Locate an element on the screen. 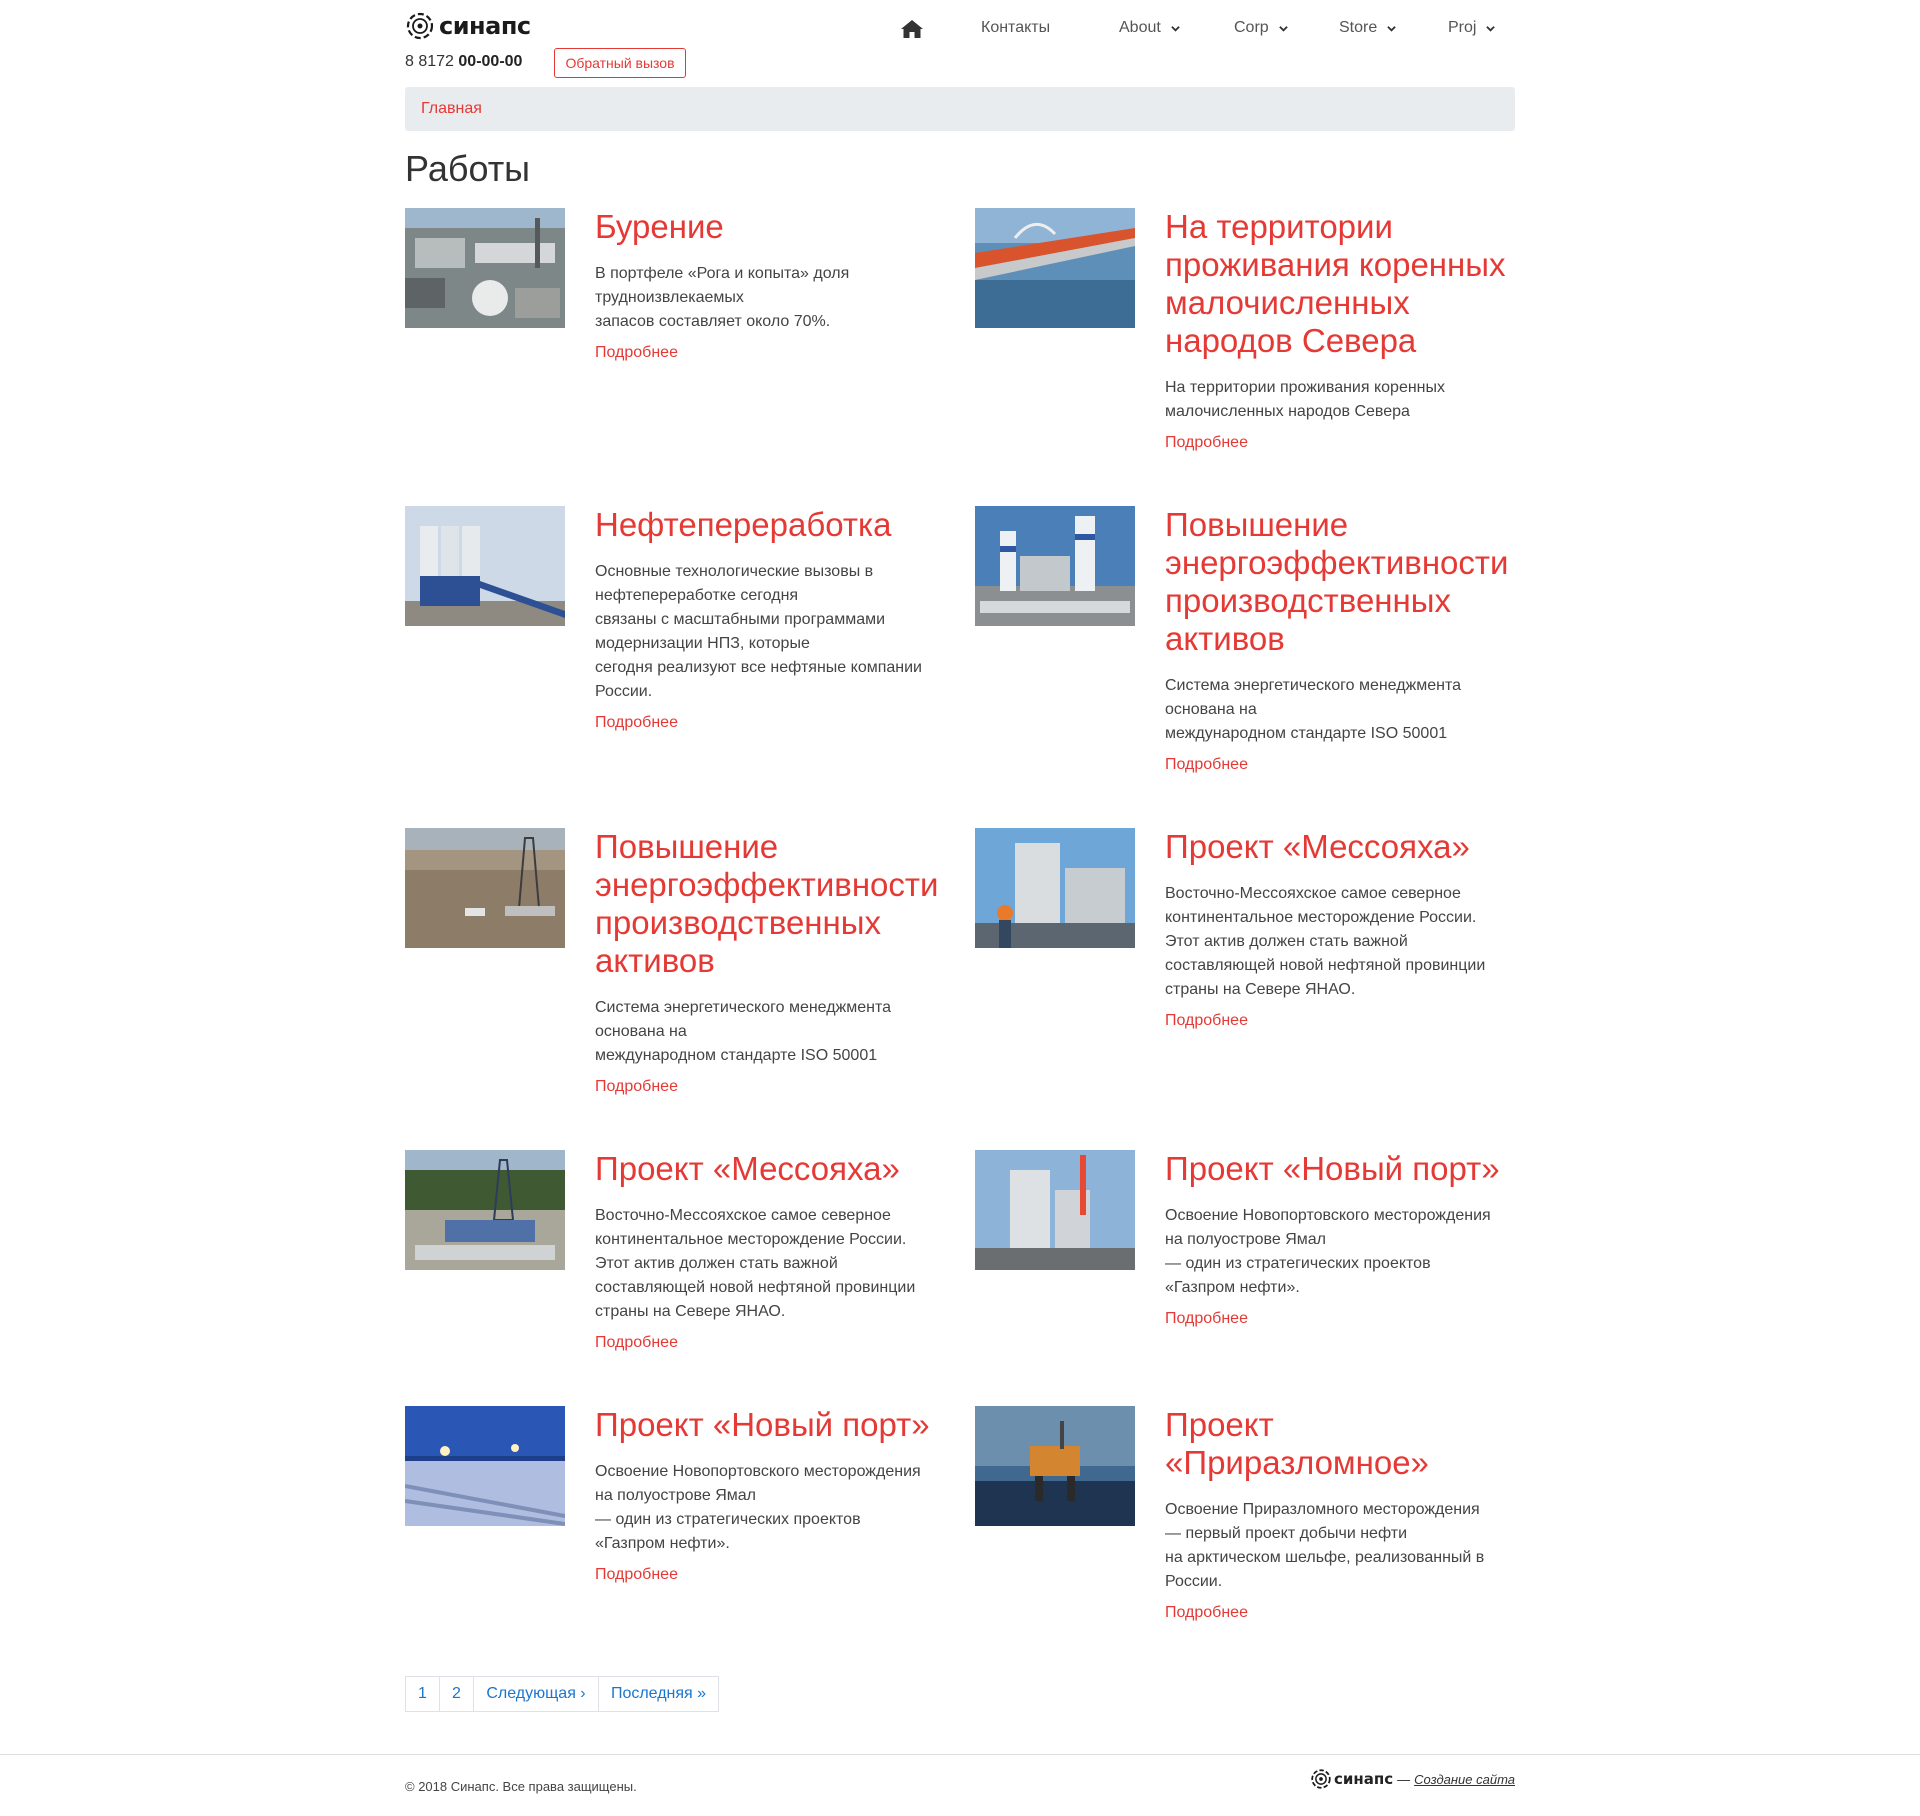 Image resolution: width=1920 pixels, height=1816 pixels. next-page-link: Следующая › is located at coordinates (536, 1694).